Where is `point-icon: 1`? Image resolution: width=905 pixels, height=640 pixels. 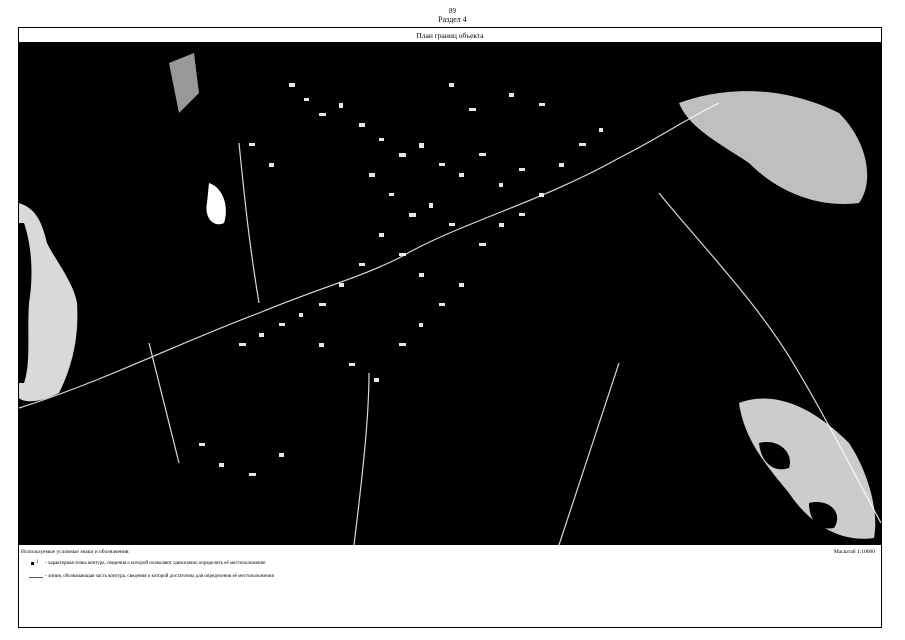 point-icon: 1 is located at coordinates (37, 563).